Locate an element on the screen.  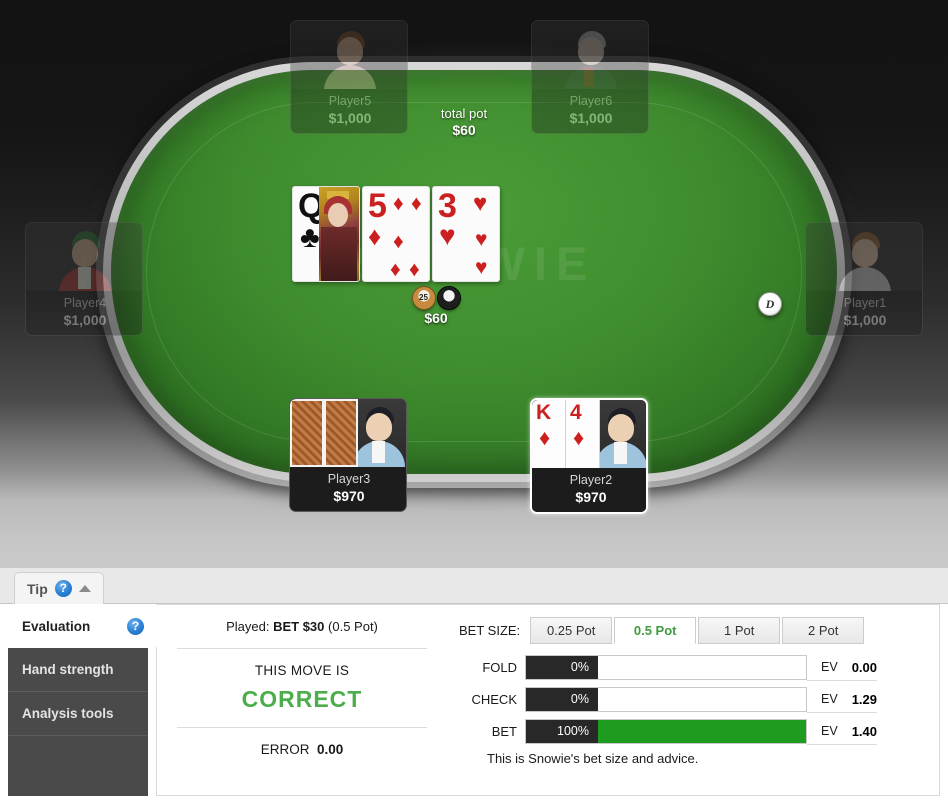
action-fill-area-bet is located at coordinates (702, 731).